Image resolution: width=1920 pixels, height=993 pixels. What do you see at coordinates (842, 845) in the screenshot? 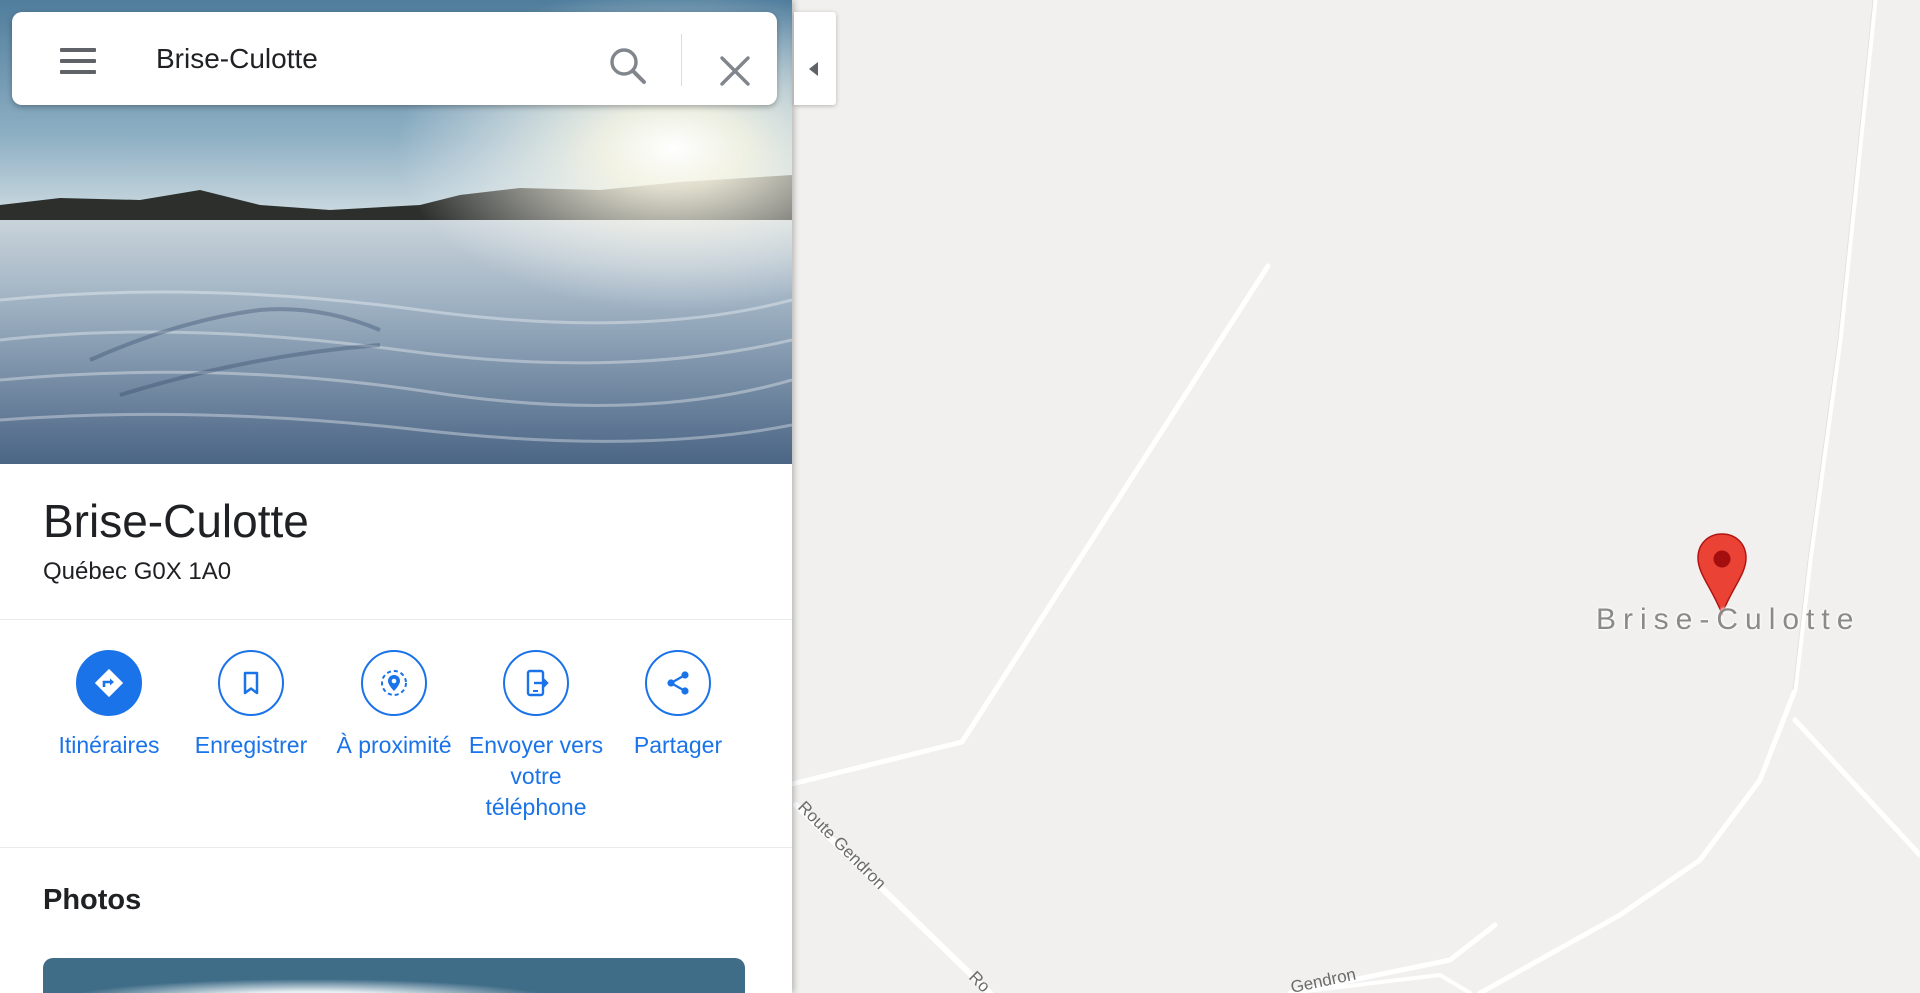
I see `road-label-route-gendron: Route Gendron` at bounding box center [842, 845].